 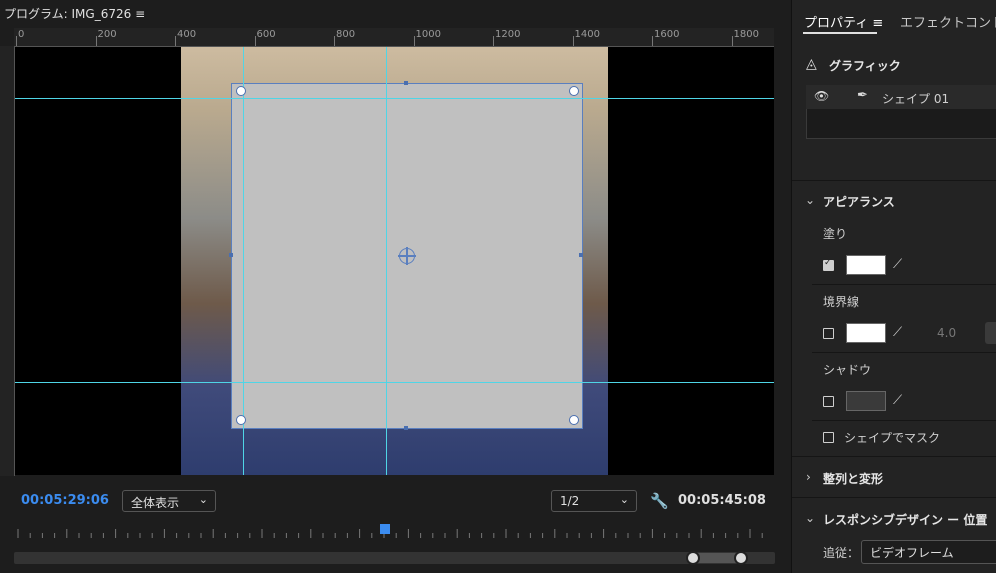 What do you see at coordinates (866, 401) in the screenshot?
I see `shadow-color-swatch` at bounding box center [866, 401].